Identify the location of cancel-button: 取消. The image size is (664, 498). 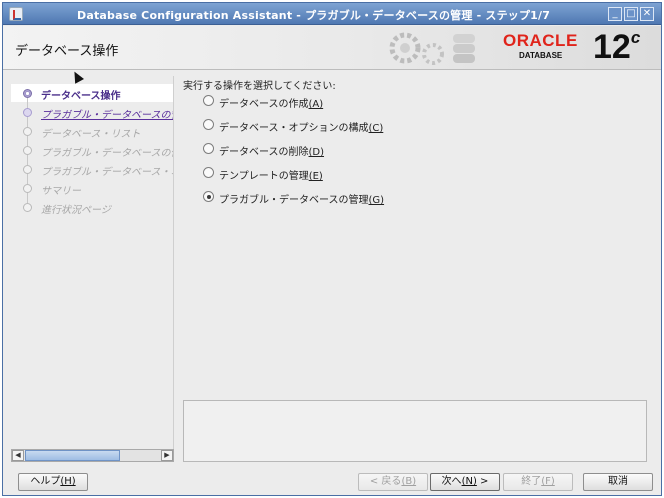
(618, 482).